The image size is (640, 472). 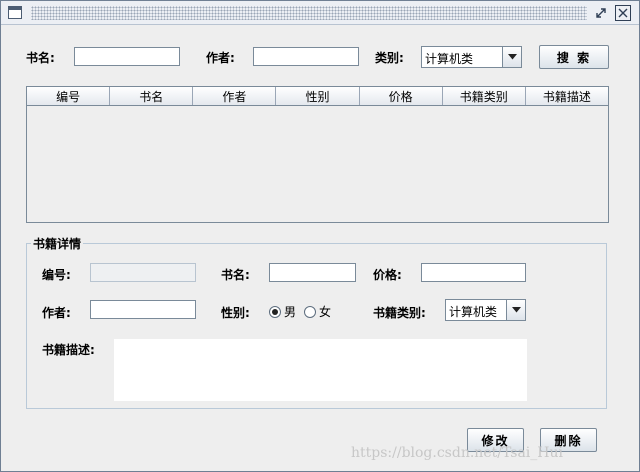 What do you see at coordinates (290, 312) in the screenshot?
I see `gender-male-label: 男` at bounding box center [290, 312].